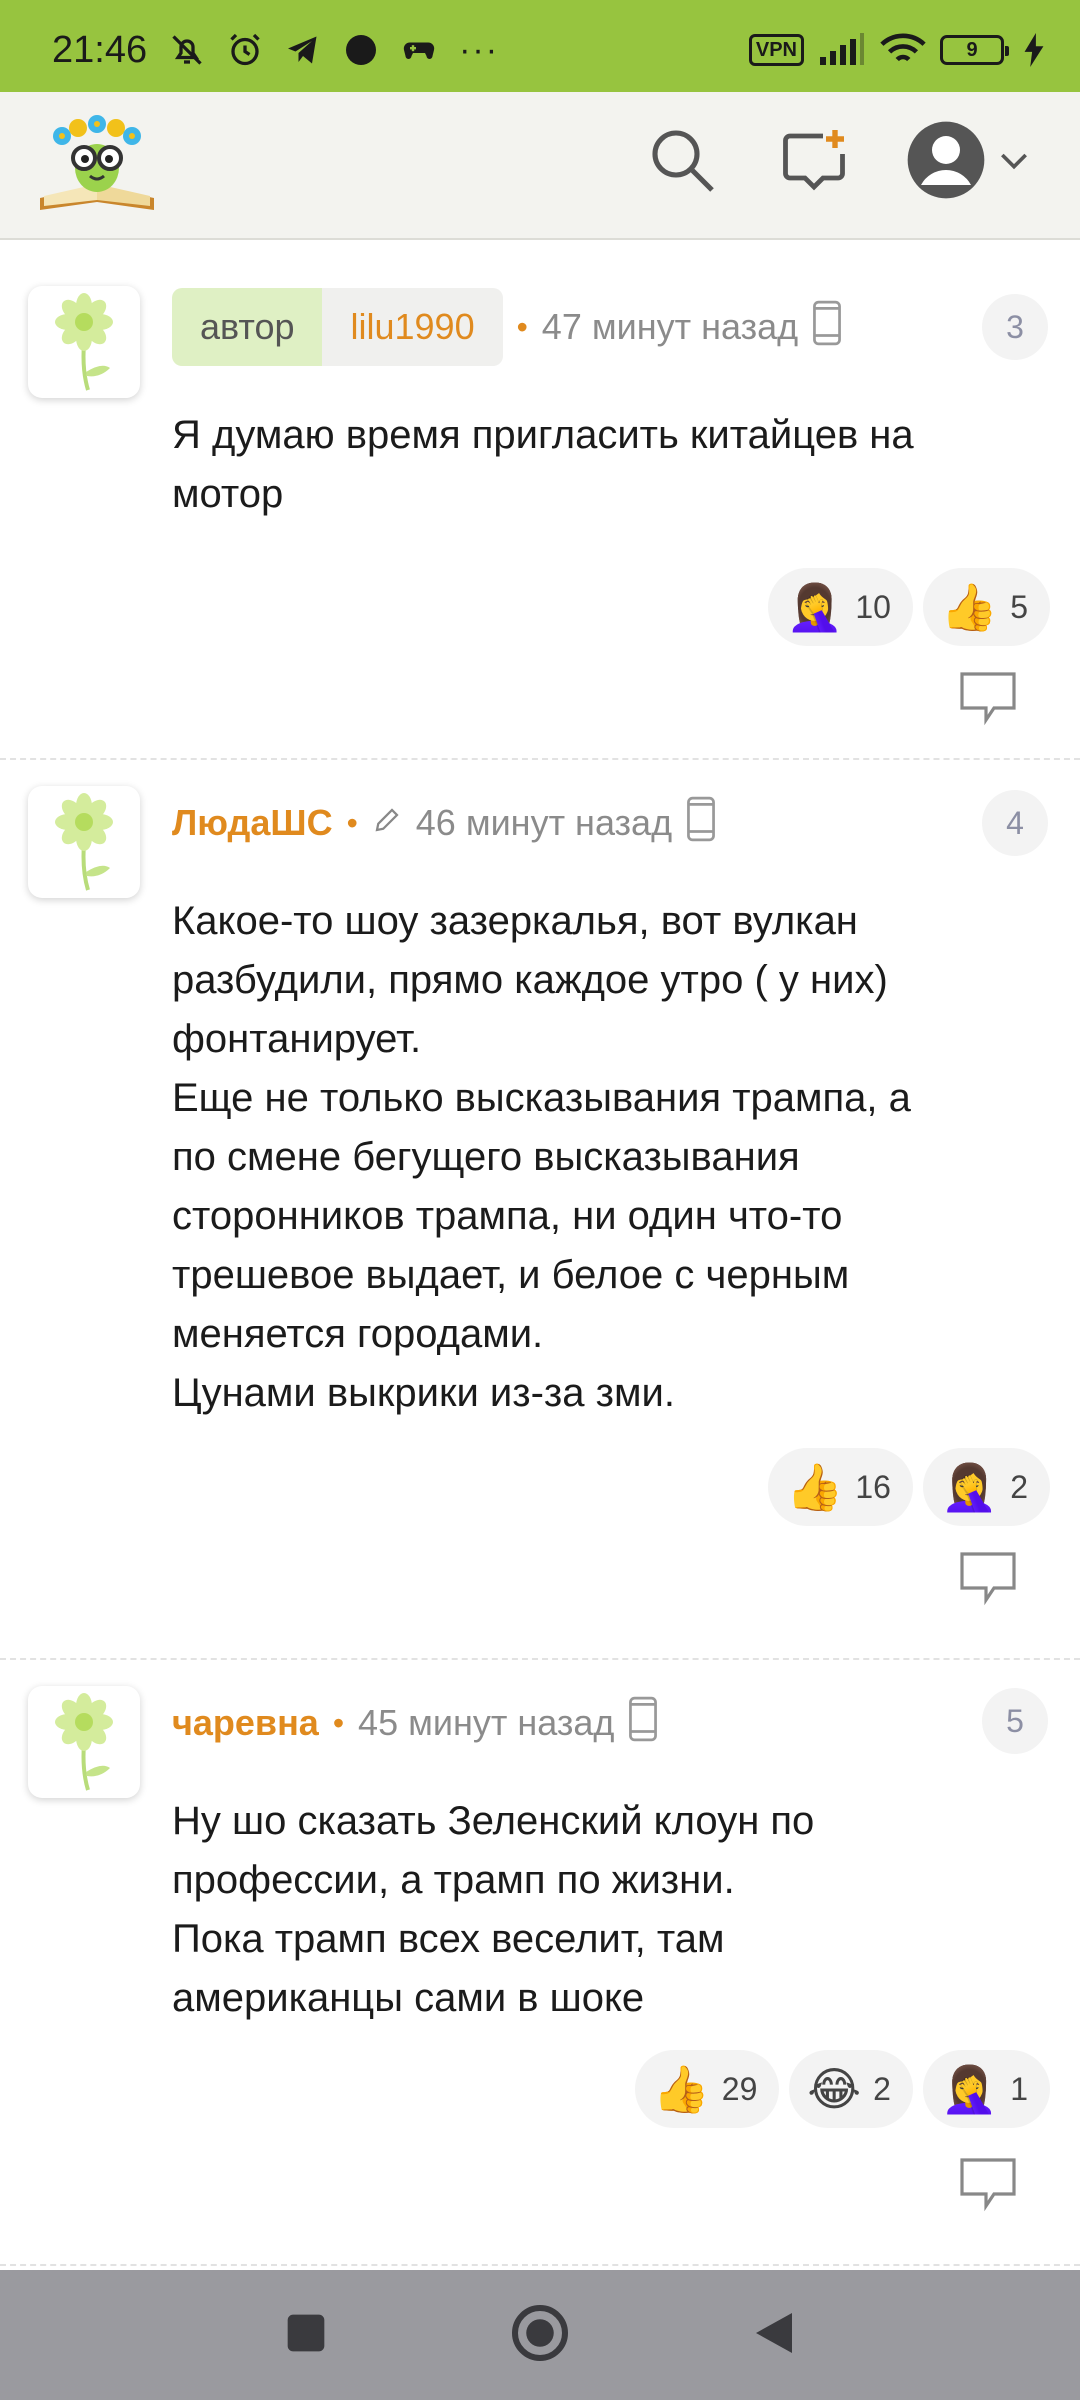  I want to click on telegram-icon, so click(303, 50).